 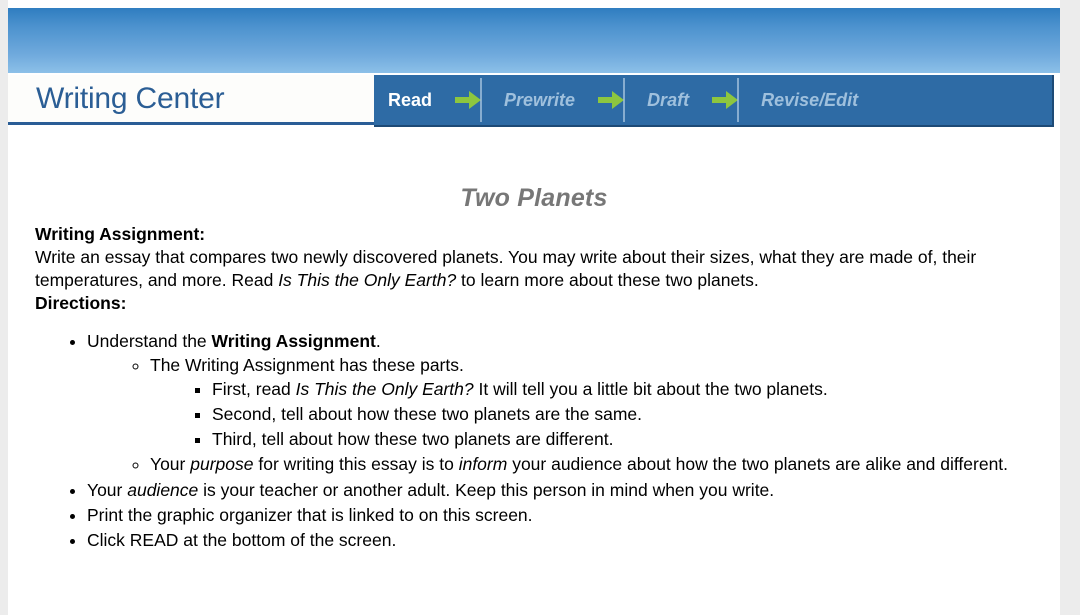 What do you see at coordinates (163, 489) in the screenshot?
I see `audience-word: audience` at bounding box center [163, 489].